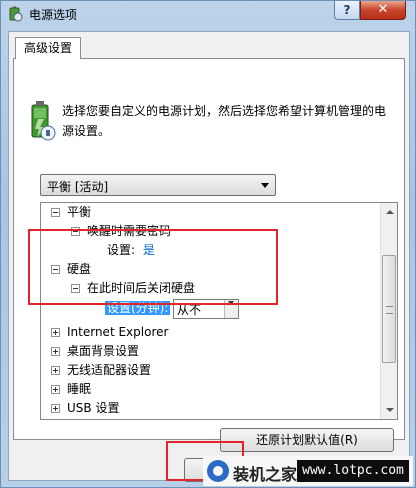 The height and width of the screenshot is (488, 416). I want to click on tree-item-usb-settings: USB 设置, so click(84, 408).